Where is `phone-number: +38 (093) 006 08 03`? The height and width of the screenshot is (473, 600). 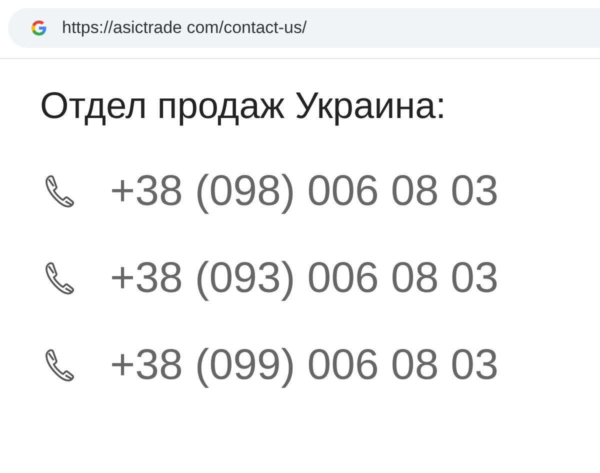
phone-number: +38 (093) 006 08 03 is located at coordinates (304, 278).